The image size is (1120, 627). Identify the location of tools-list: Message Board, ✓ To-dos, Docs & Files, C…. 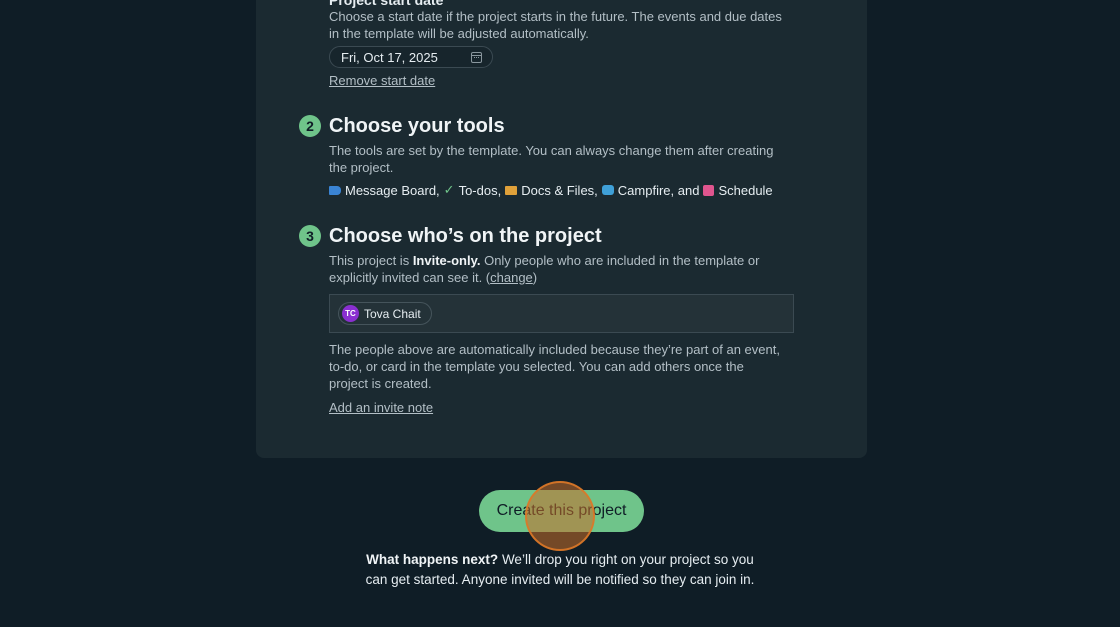
(553, 190).